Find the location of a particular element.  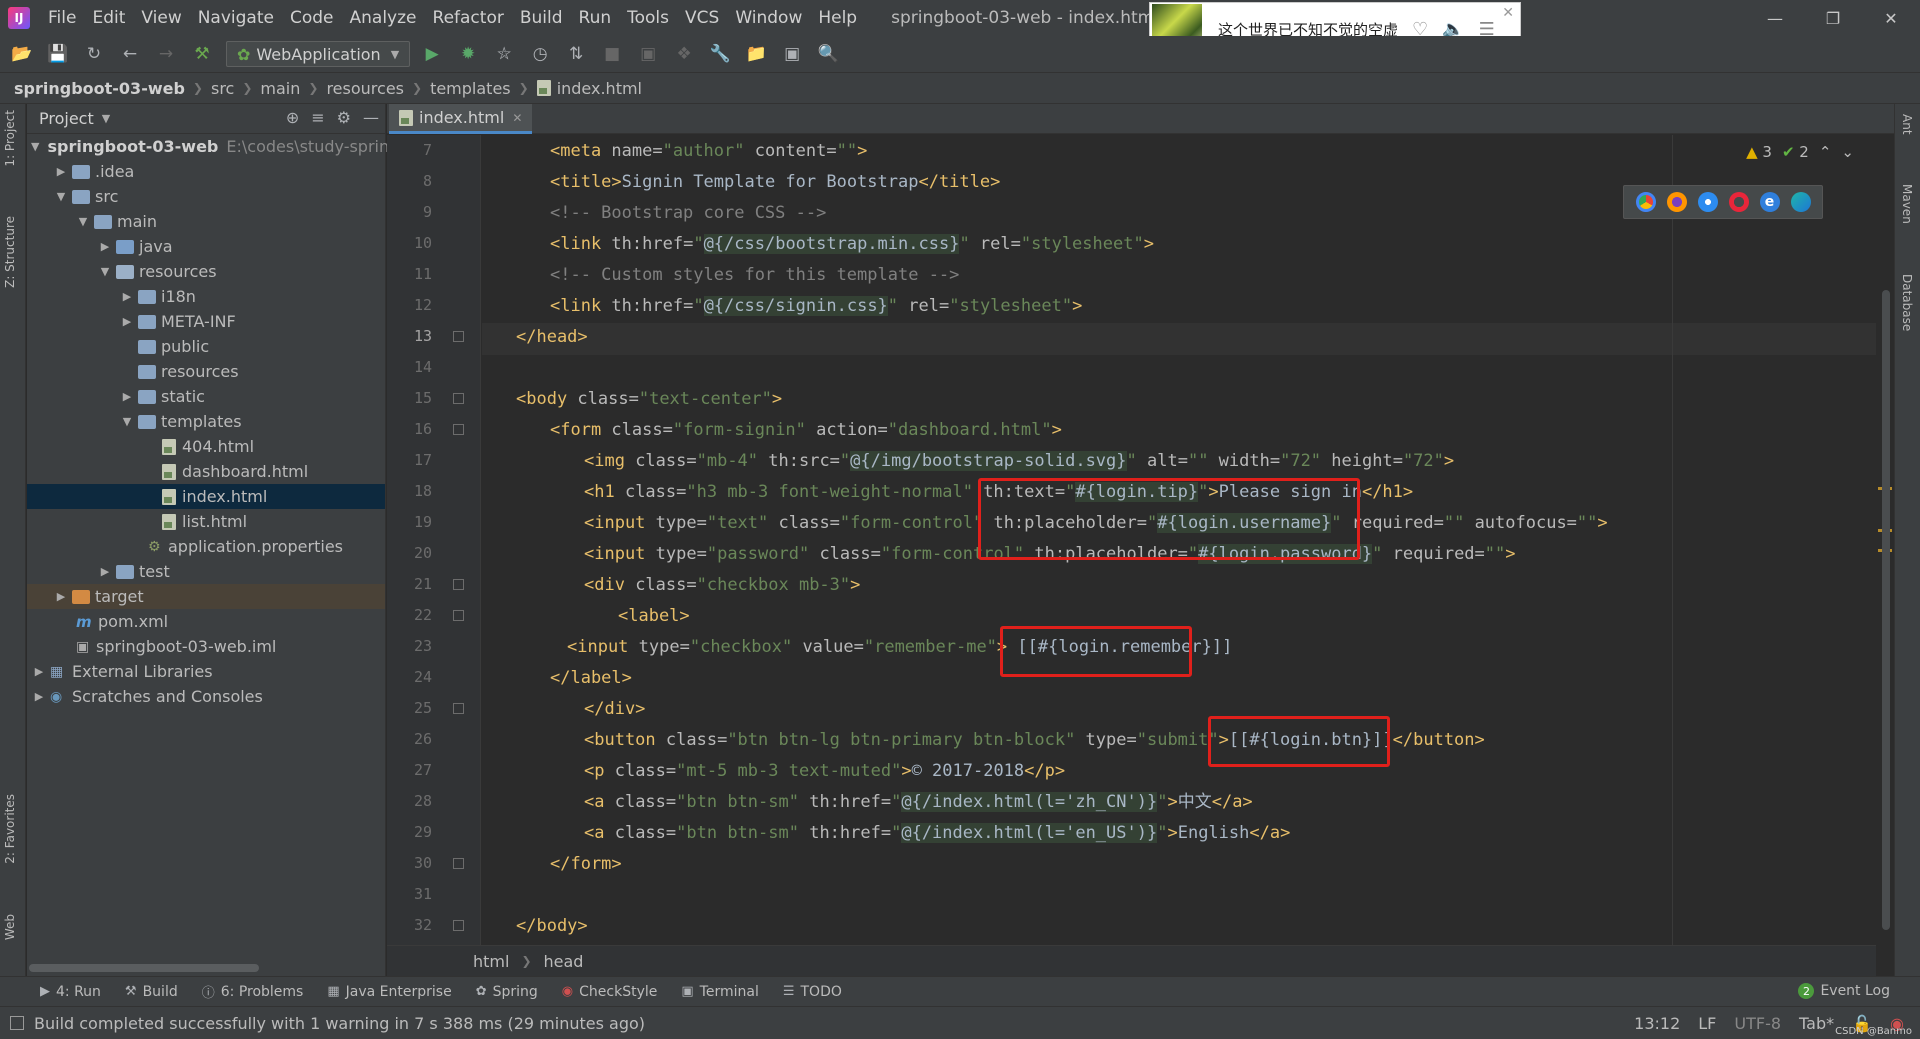

line-separator: LF is located at coordinates (1707, 1023).